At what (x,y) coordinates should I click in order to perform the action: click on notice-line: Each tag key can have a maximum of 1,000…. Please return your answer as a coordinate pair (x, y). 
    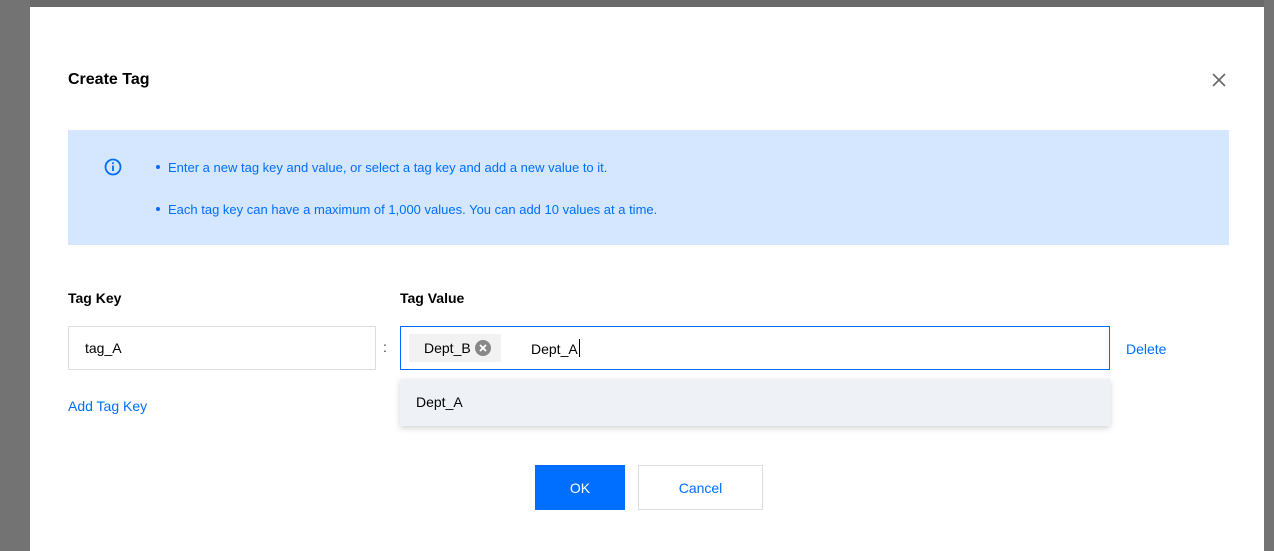
    Looking at the image, I should click on (406, 209).